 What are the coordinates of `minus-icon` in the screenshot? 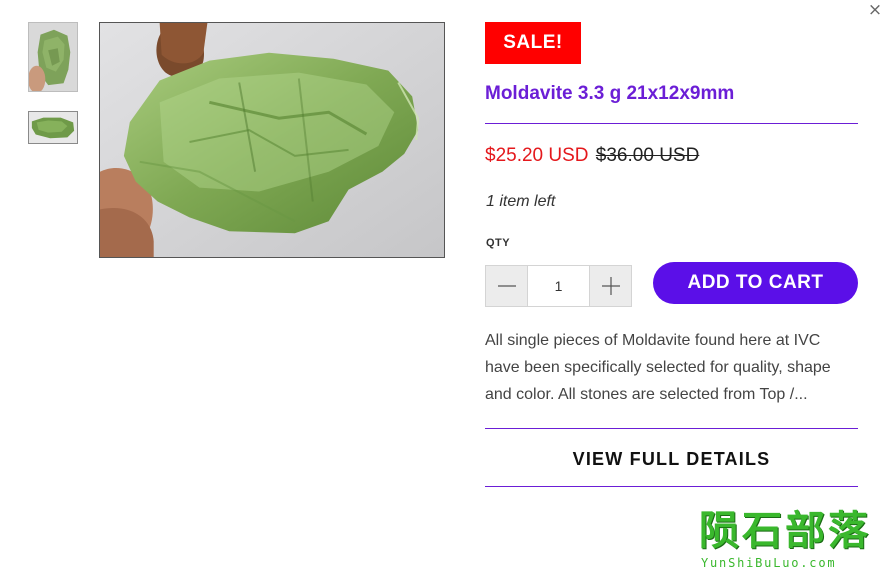 It's located at (506, 286).